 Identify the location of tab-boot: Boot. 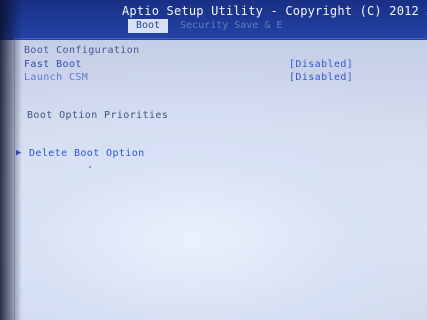
(148, 26).